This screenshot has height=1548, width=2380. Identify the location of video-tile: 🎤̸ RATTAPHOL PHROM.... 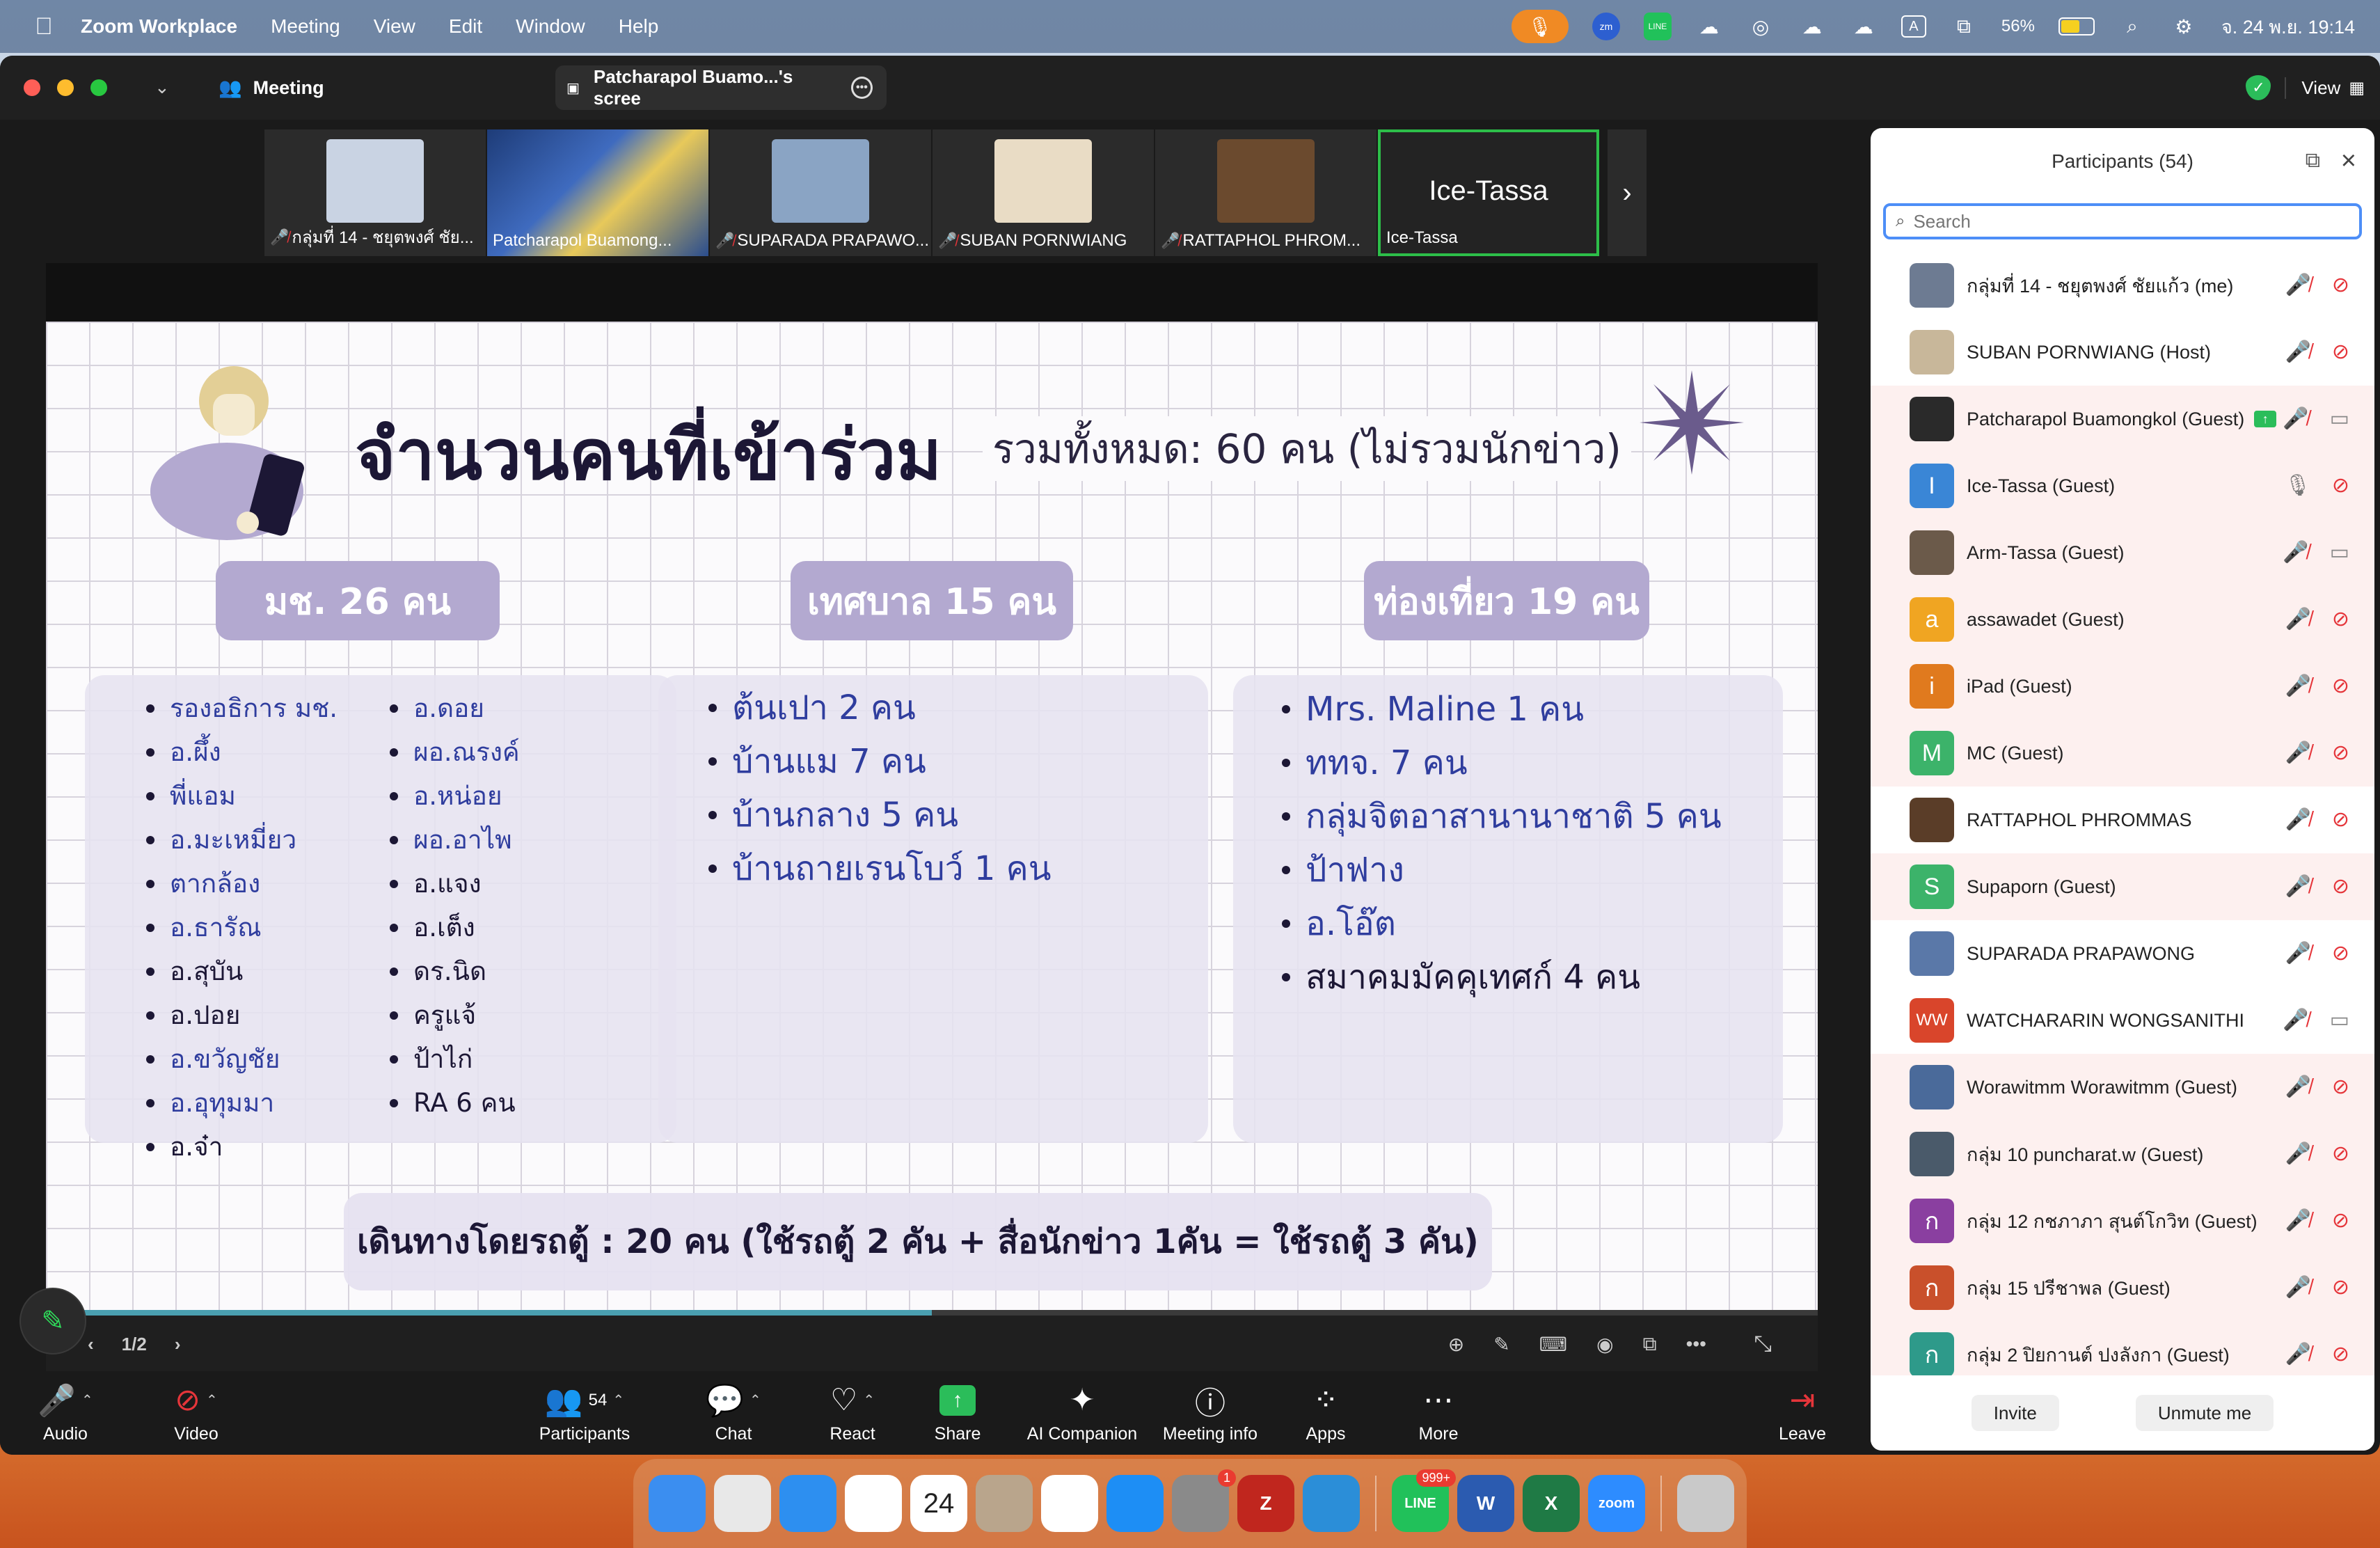
(1266, 192).